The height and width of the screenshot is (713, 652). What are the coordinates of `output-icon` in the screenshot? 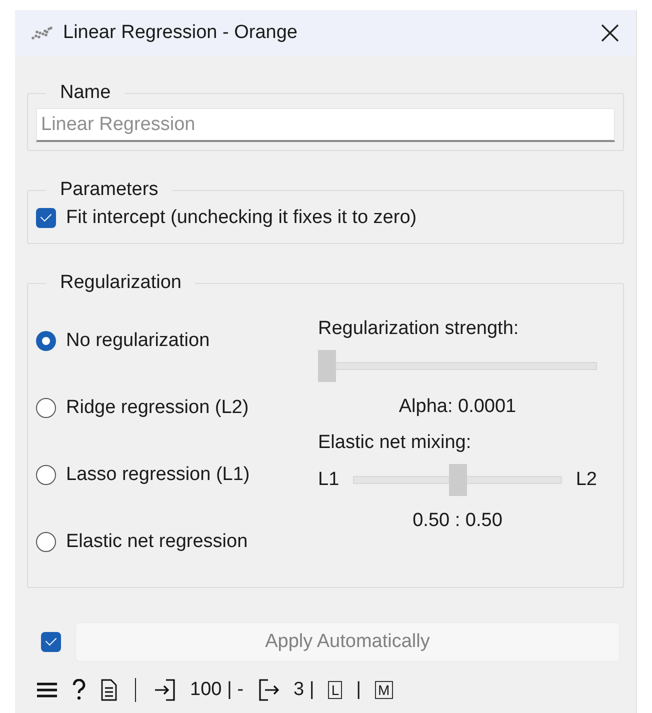 It's located at (269, 690).